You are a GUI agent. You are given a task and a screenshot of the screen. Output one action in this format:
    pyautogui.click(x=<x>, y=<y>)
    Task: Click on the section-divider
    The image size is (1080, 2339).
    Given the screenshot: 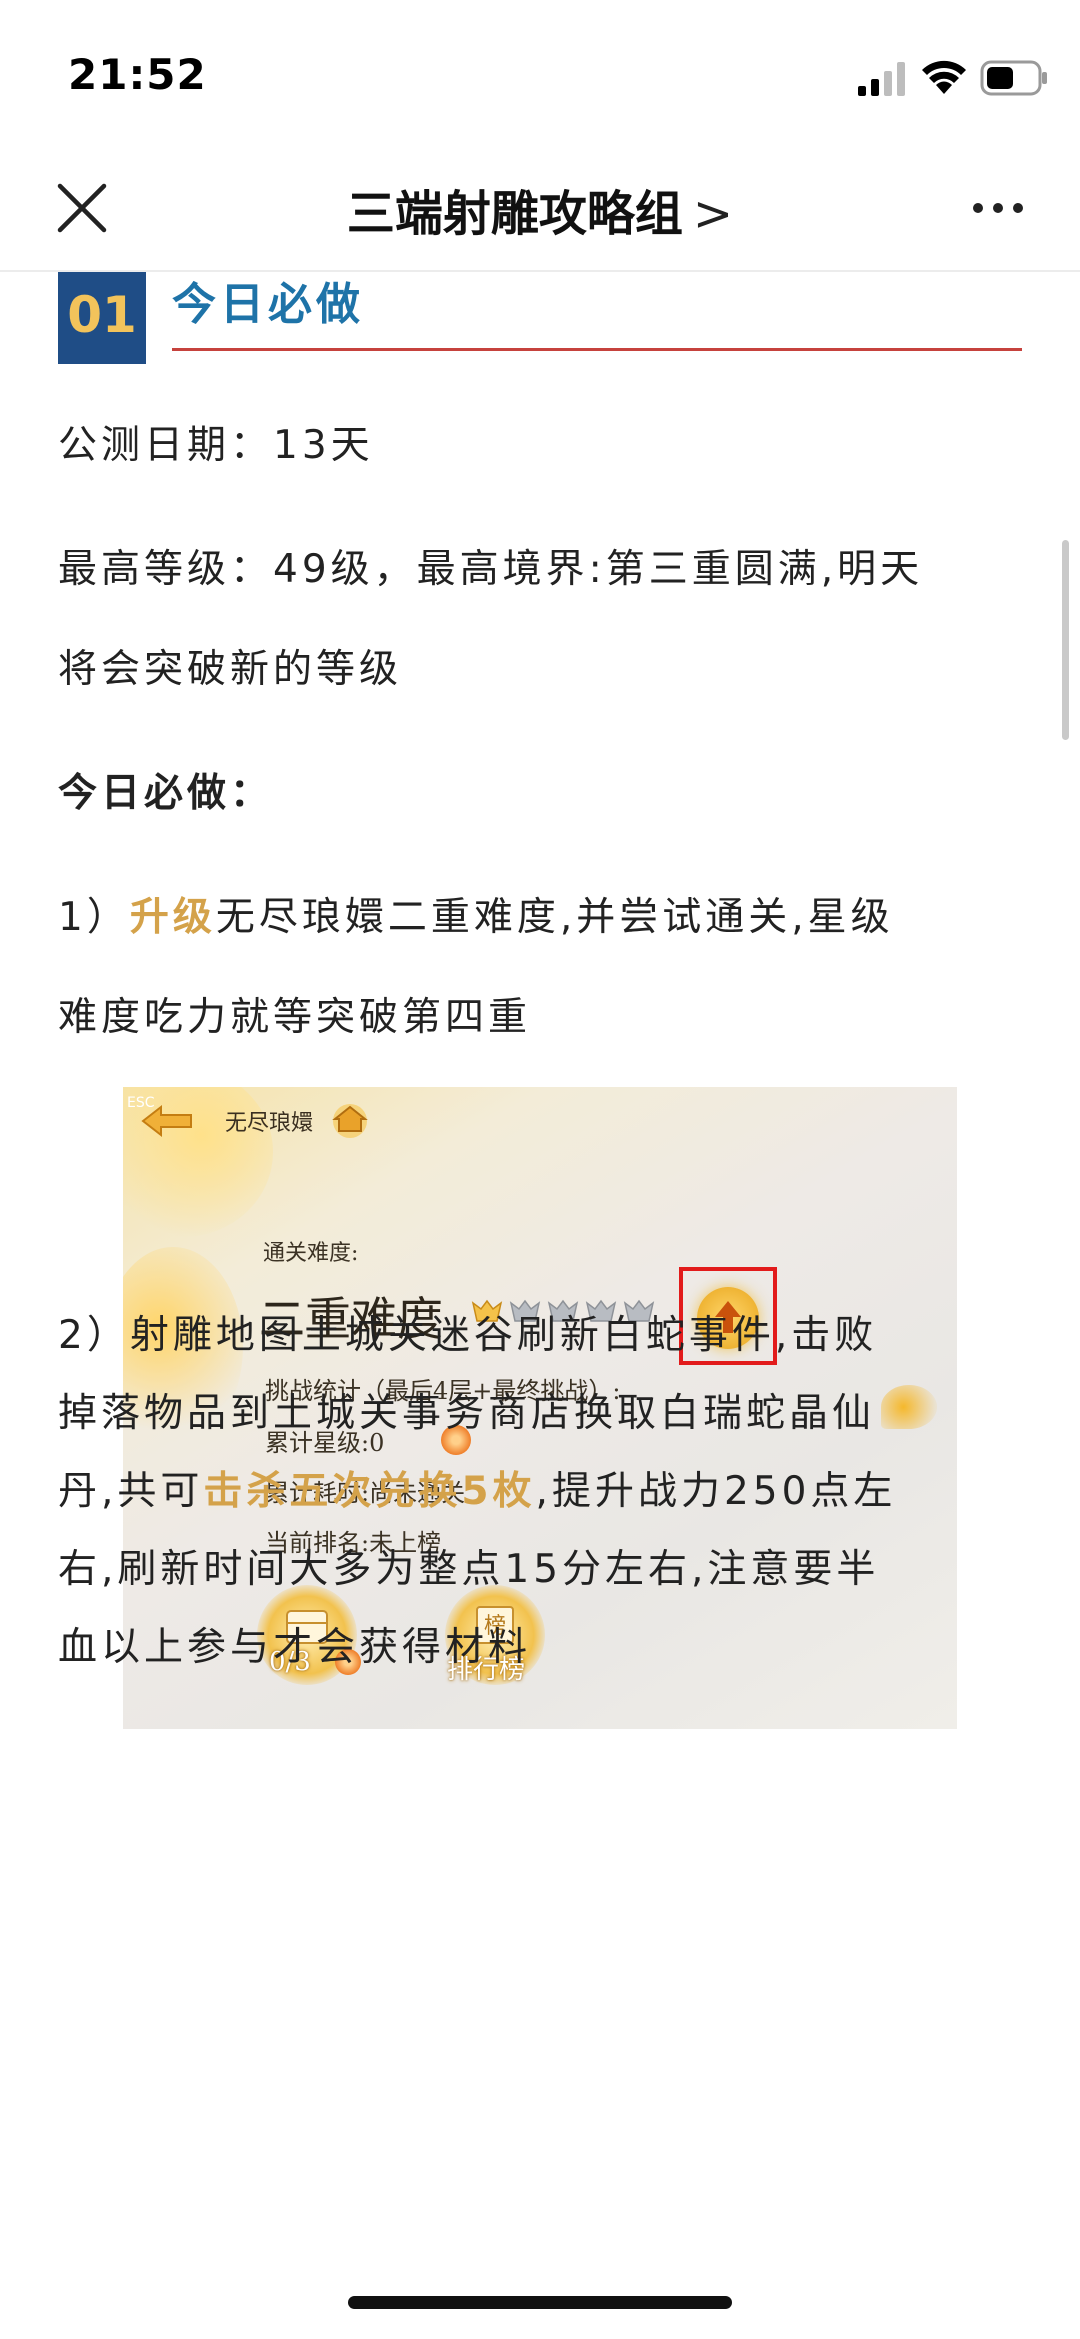 What is the action you would take?
    pyautogui.click(x=597, y=349)
    